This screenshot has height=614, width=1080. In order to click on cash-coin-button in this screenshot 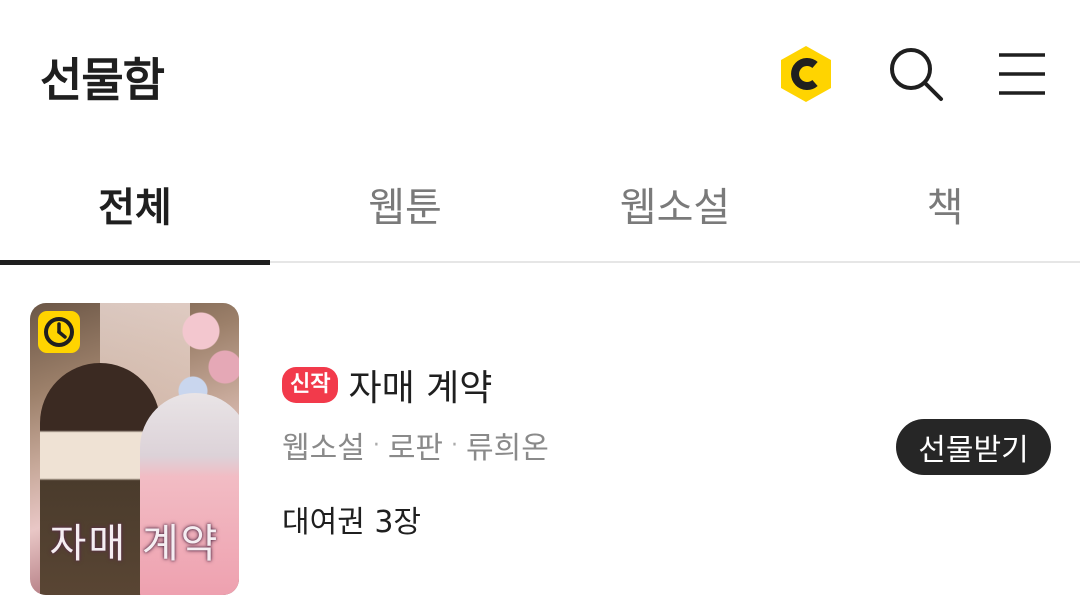, I will do `click(806, 74)`.